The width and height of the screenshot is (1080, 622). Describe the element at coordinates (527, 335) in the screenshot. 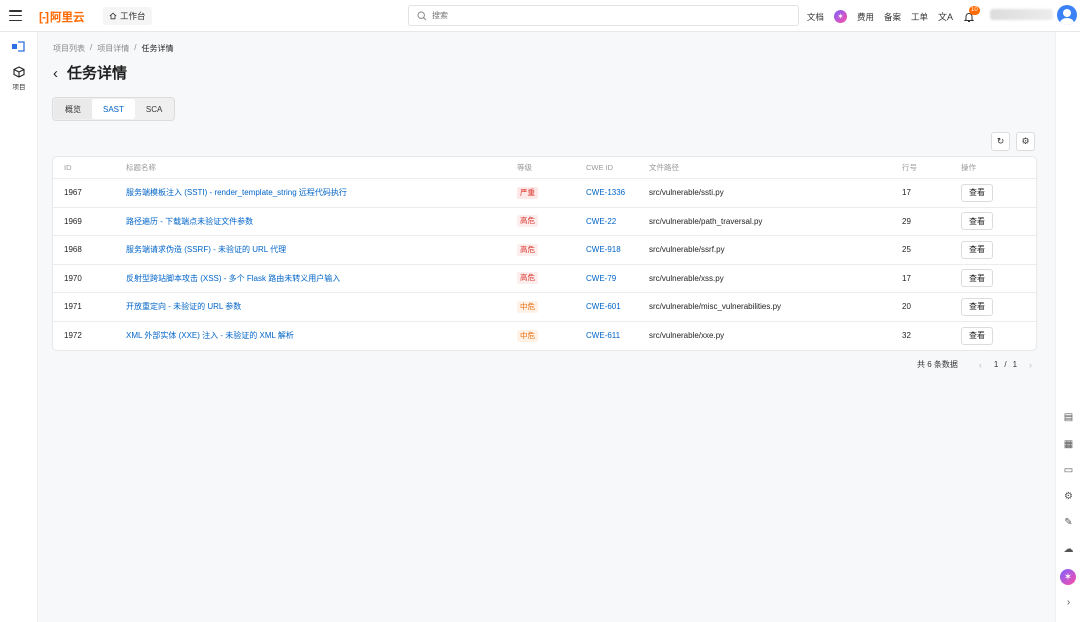

I see `severity-badge: 中危` at that location.